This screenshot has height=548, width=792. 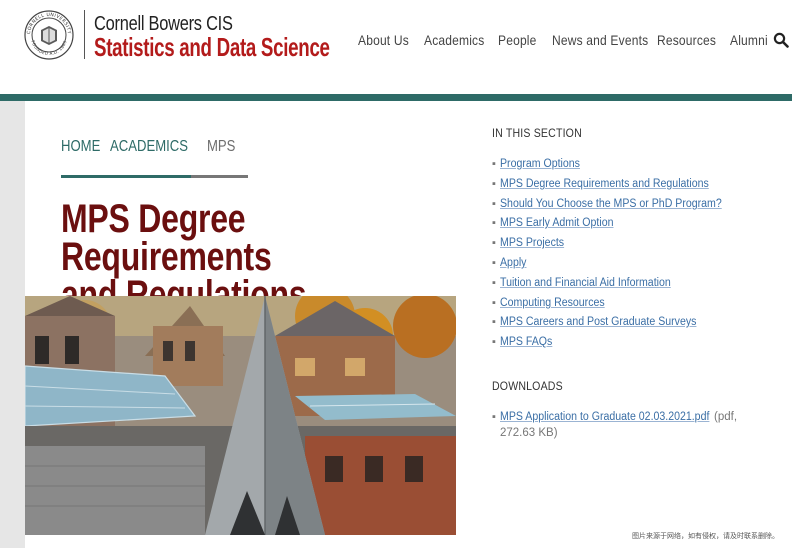 What do you see at coordinates (585, 283) in the screenshot?
I see `link-tuition-financial-aid: Tuition and Financial Aid Information` at bounding box center [585, 283].